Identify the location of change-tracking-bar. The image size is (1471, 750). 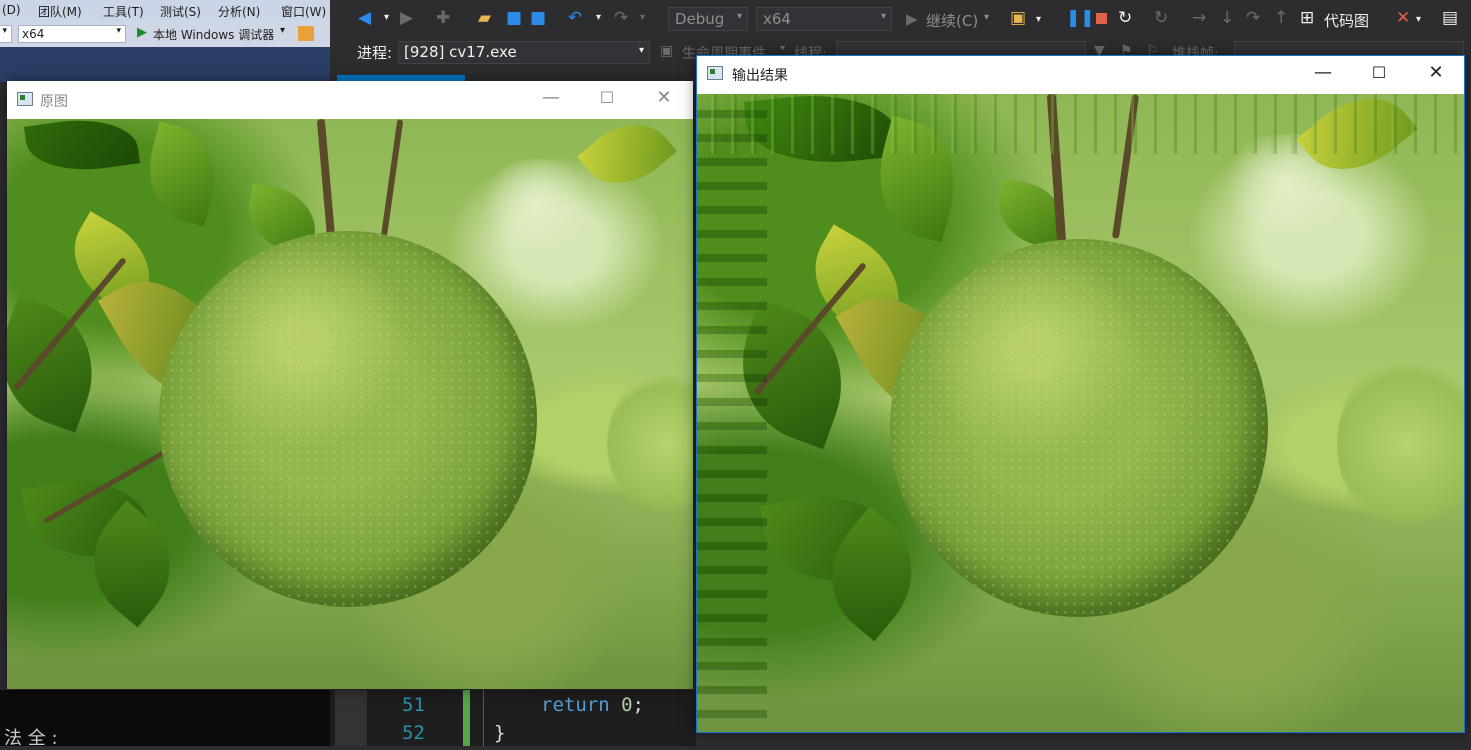
(466, 718).